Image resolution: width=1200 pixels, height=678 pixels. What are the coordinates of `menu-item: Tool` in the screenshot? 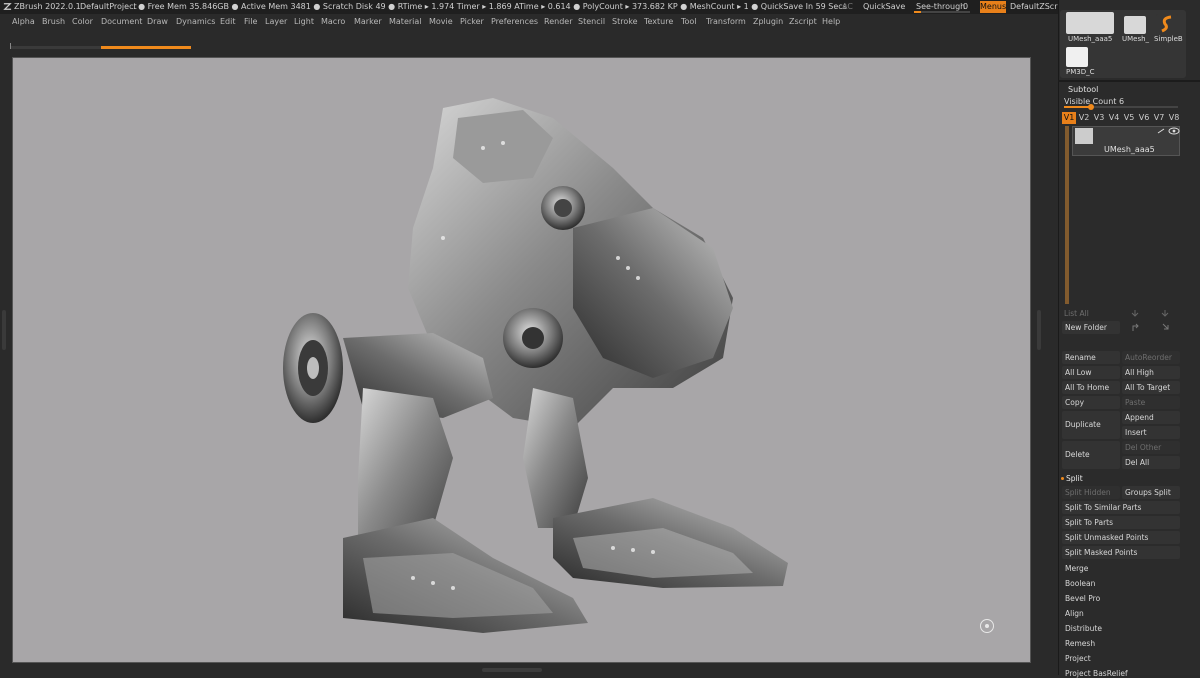 It's located at (689, 21).